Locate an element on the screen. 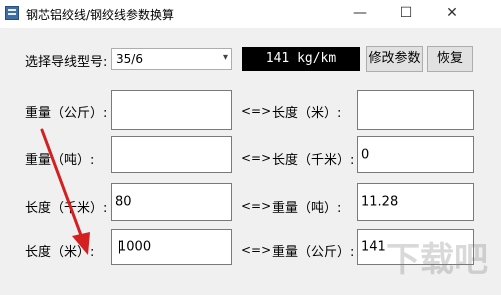 The height and width of the screenshot is (295, 501). watermark-logo: 下载吧 is located at coordinates (437, 260).